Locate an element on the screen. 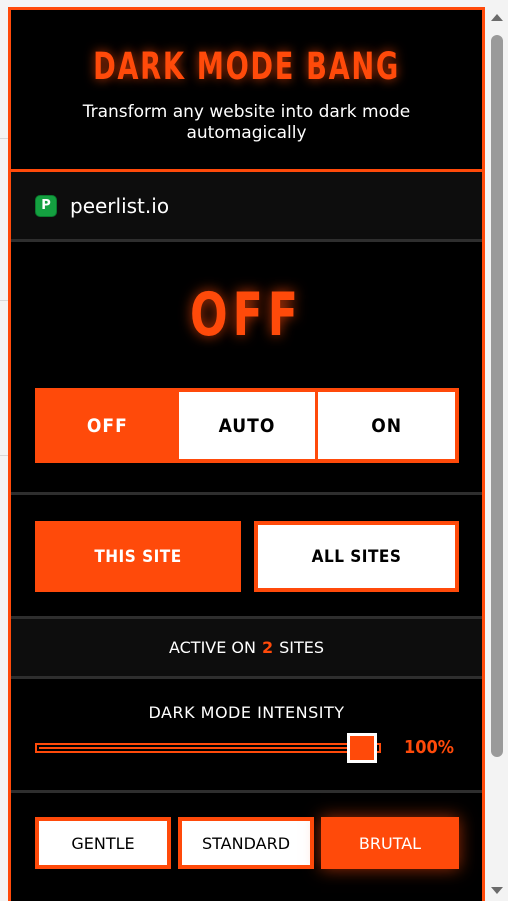  intensity-slider-track is located at coordinates (208, 748).